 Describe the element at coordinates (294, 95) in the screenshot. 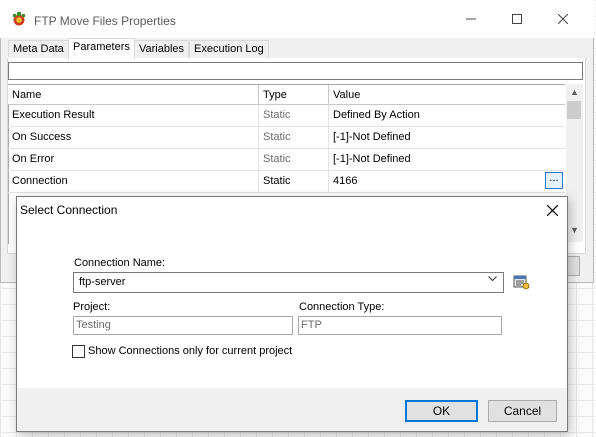

I see `column-header-type: Type` at that location.